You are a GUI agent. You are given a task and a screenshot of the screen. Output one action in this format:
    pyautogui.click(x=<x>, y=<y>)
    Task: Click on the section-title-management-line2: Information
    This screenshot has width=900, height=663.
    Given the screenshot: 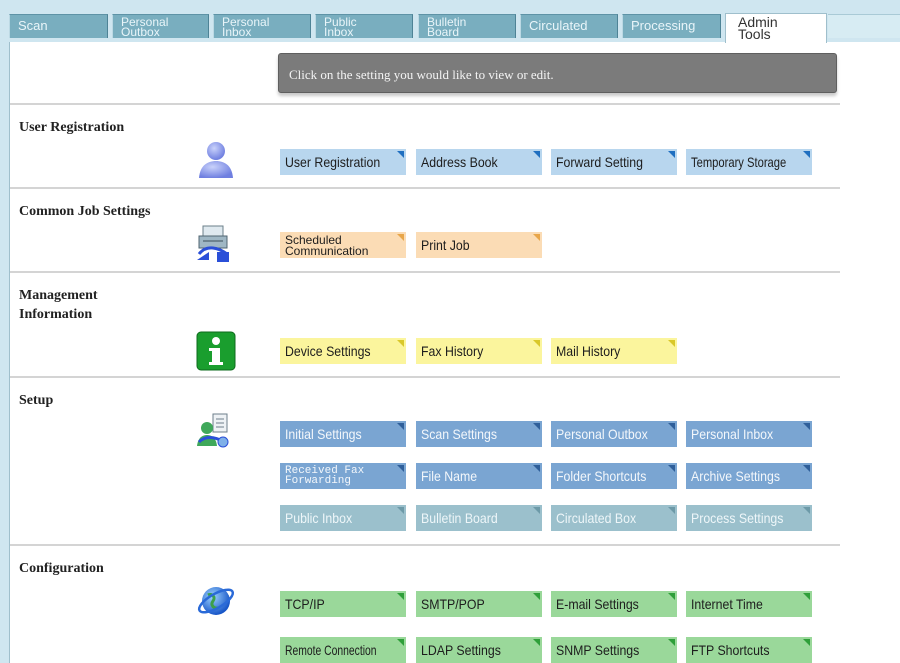 What is the action you would take?
    pyautogui.click(x=56, y=314)
    